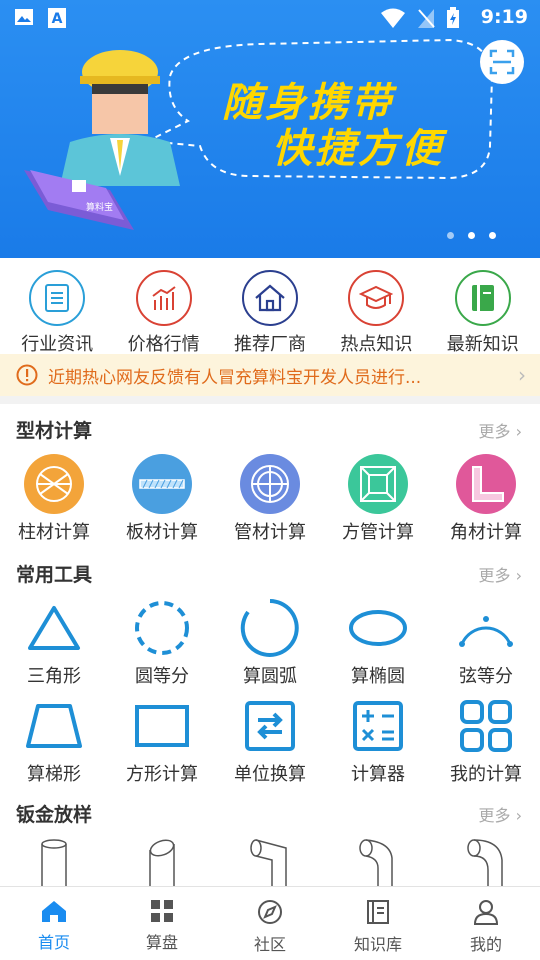 Image resolution: width=540 pixels, height=960 pixels. Describe the element at coordinates (426, 18) in the screenshot. I see `no-signal-icon` at that location.